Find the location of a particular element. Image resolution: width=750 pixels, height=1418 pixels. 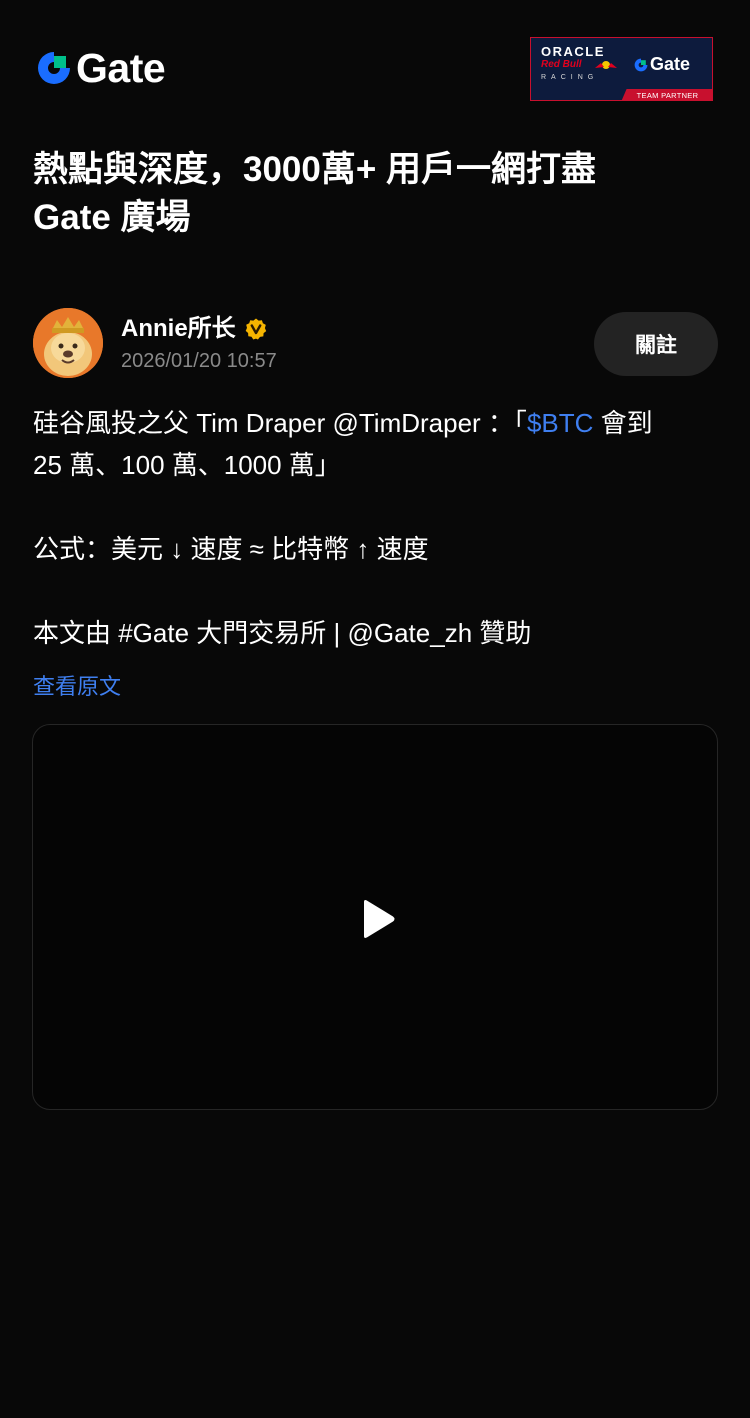

team-partner-badge: ORACLE Red Bull RACING Gate TEAM PARTNER is located at coordinates (621, 69).